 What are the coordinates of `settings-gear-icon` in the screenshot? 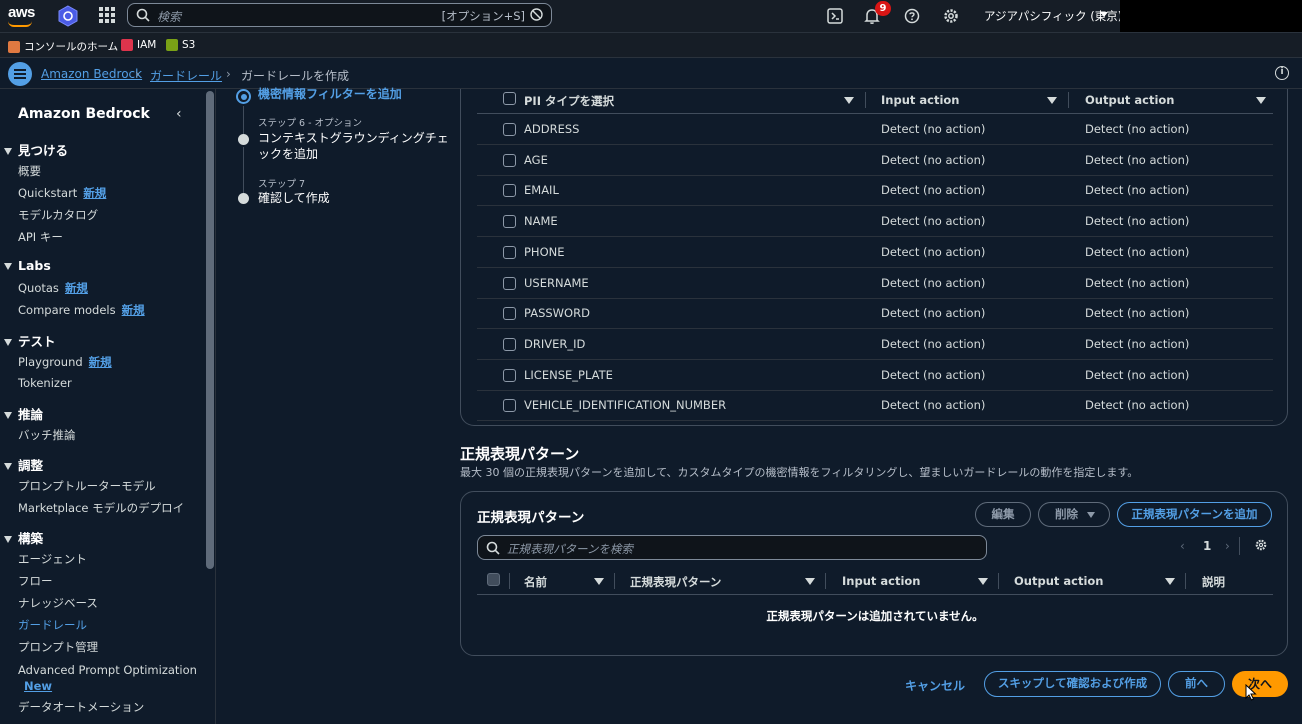 It's located at (951, 16).